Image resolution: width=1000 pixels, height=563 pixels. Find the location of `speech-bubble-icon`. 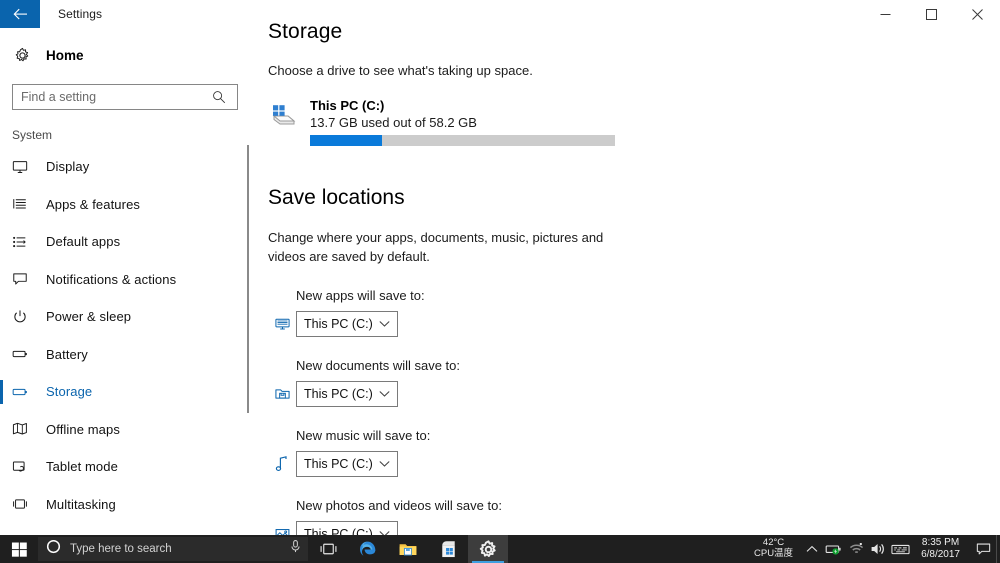

speech-bubble-icon is located at coordinates (23, 279).